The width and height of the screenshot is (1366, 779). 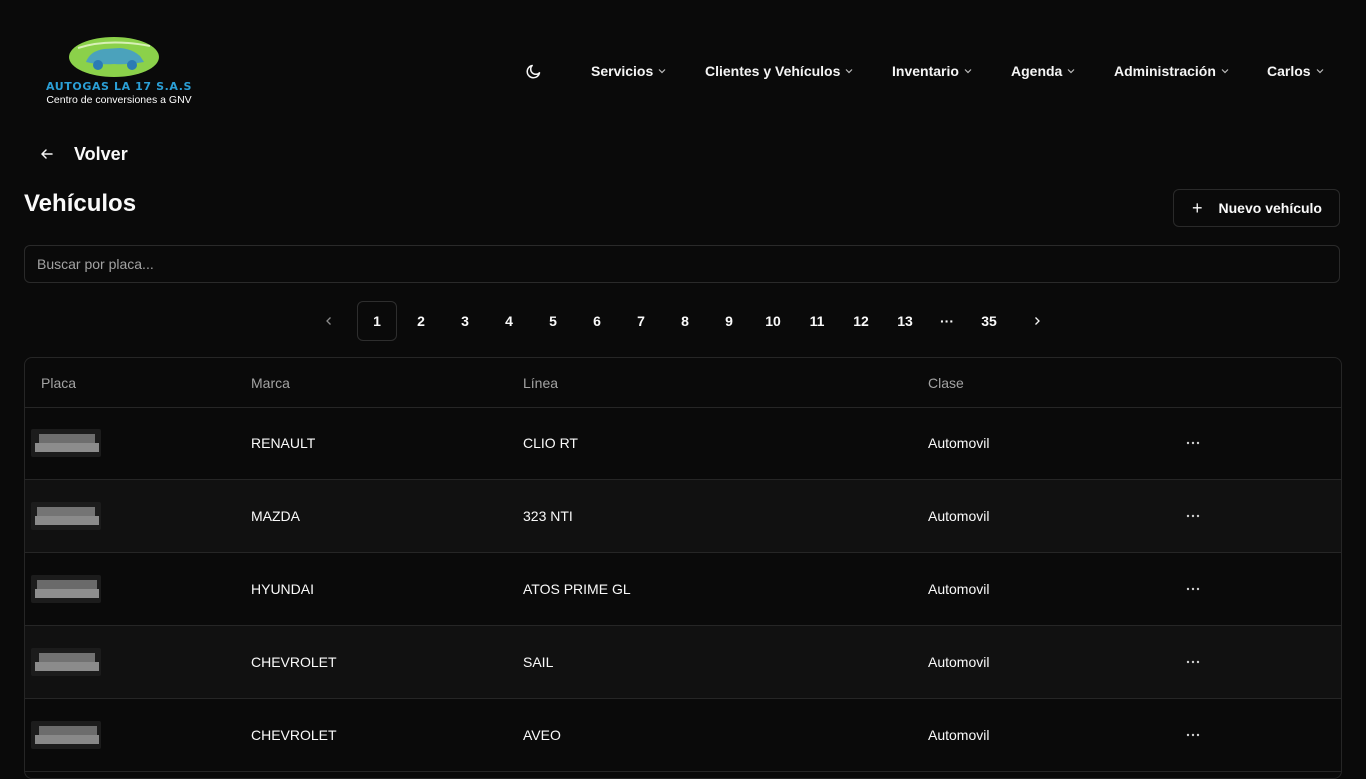 What do you see at coordinates (1197, 207) in the screenshot?
I see `plus-icon: +` at bounding box center [1197, 207].